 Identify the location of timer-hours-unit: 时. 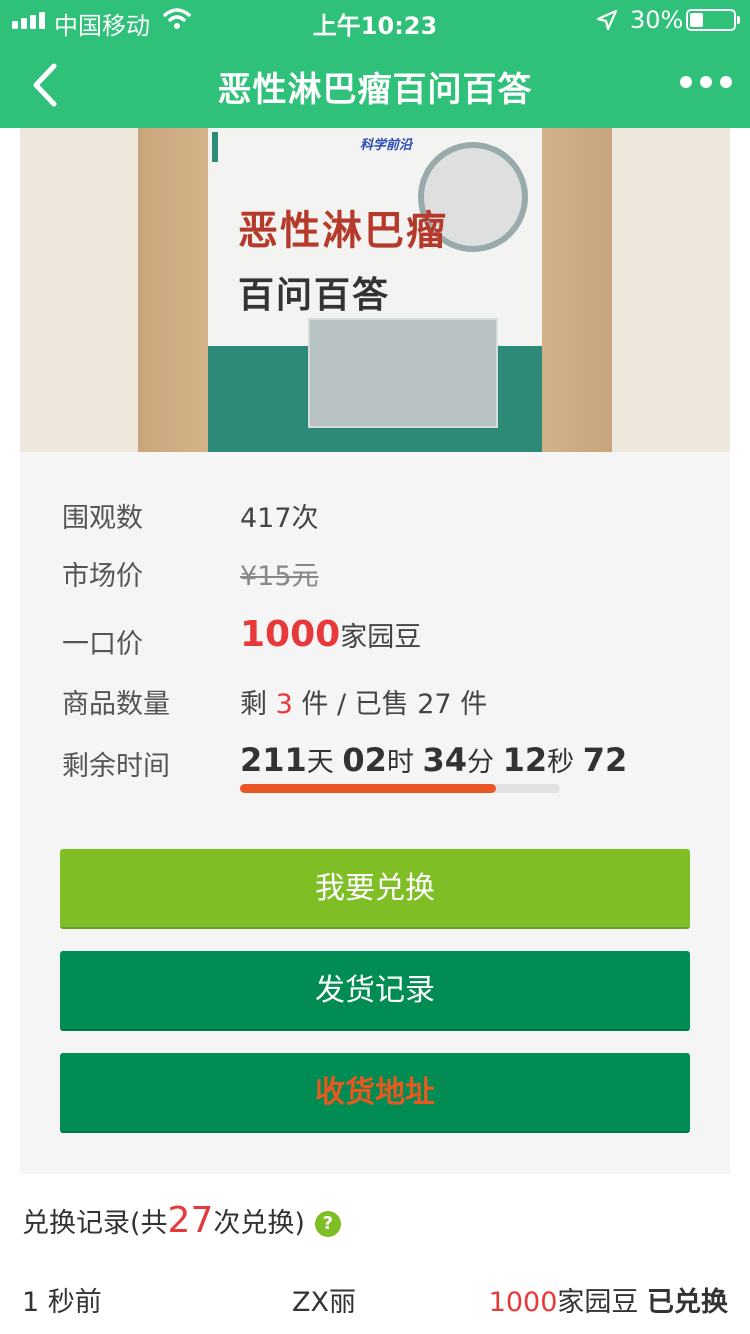
(400, 762).